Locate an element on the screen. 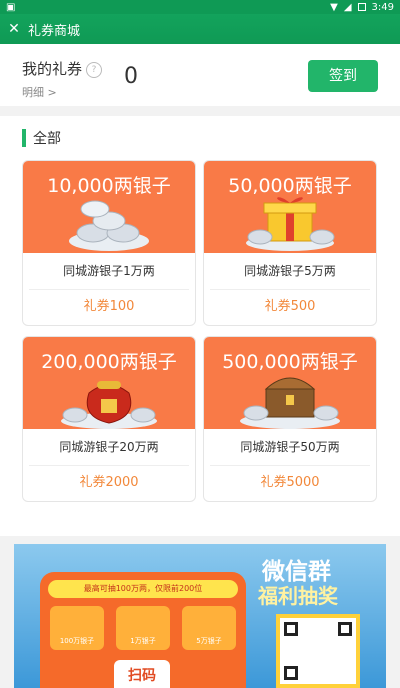 The width and height of the screenshot is (400, 688). treasure-chest-icon is located at coordinates (290, 403).